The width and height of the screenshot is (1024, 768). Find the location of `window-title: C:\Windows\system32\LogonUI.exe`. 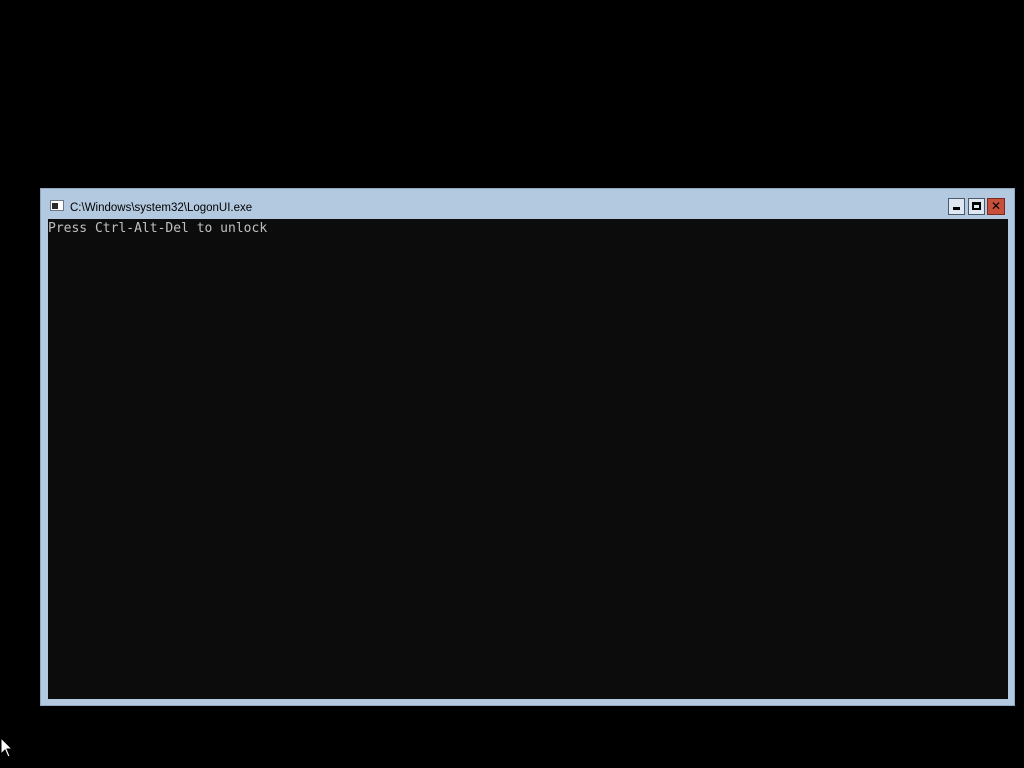

window-title: C:\Windows\system32\LogonUI.exe is located at coordinates (161, 208).